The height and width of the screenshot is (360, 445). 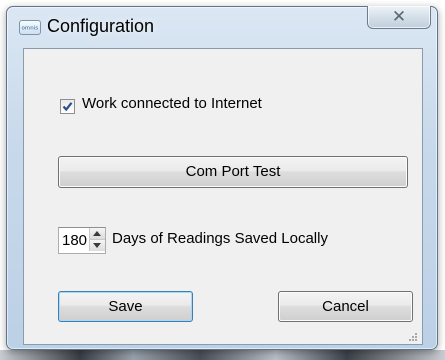 I want to click on spinner-down-button, so click(x=97, y=245).